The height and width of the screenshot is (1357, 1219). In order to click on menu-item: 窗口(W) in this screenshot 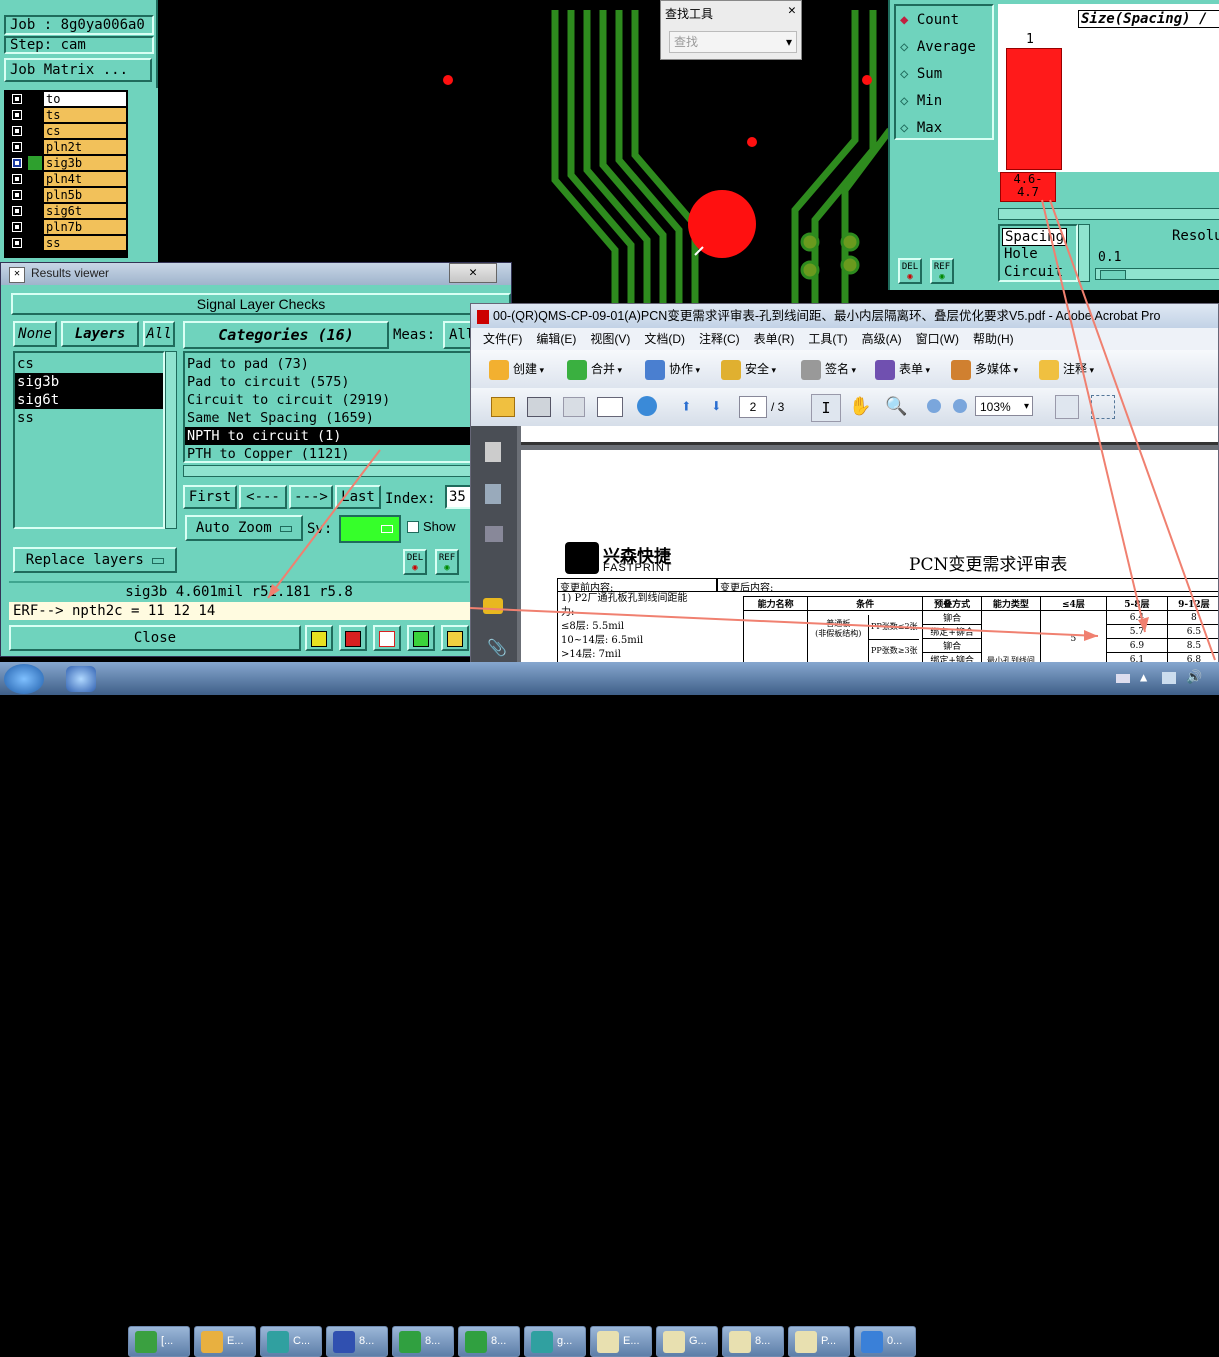, I will do `click(937, 339)`.